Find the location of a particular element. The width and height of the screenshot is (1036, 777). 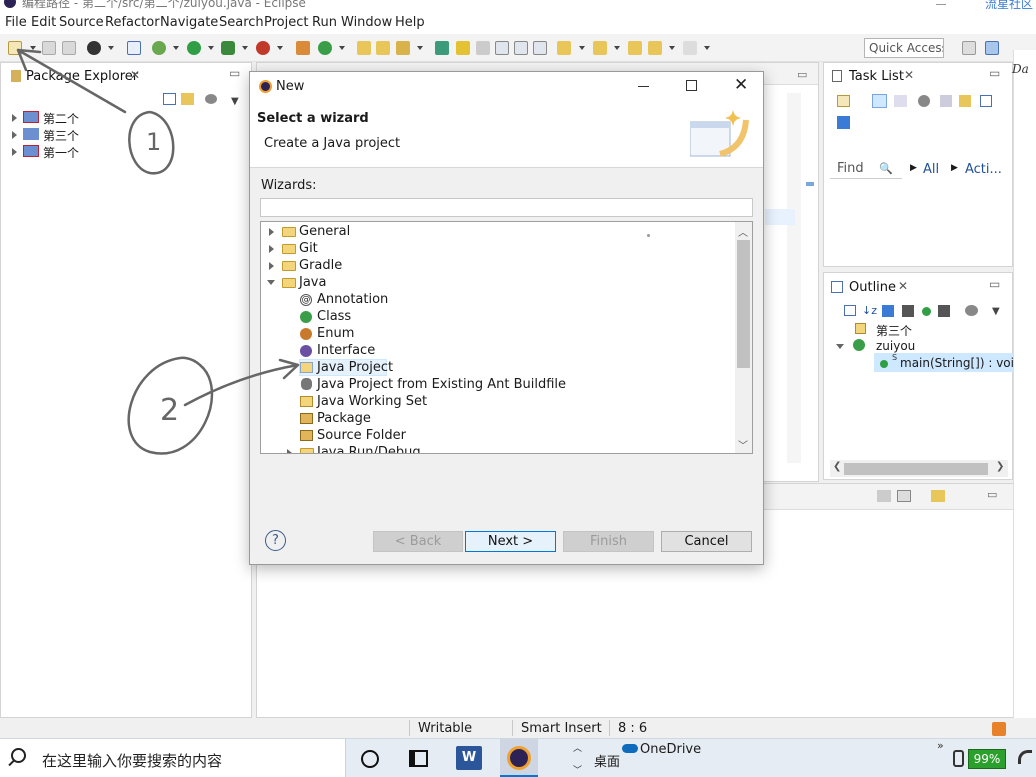

hide-nonpublic-icon is located at coordinates (926, 311).